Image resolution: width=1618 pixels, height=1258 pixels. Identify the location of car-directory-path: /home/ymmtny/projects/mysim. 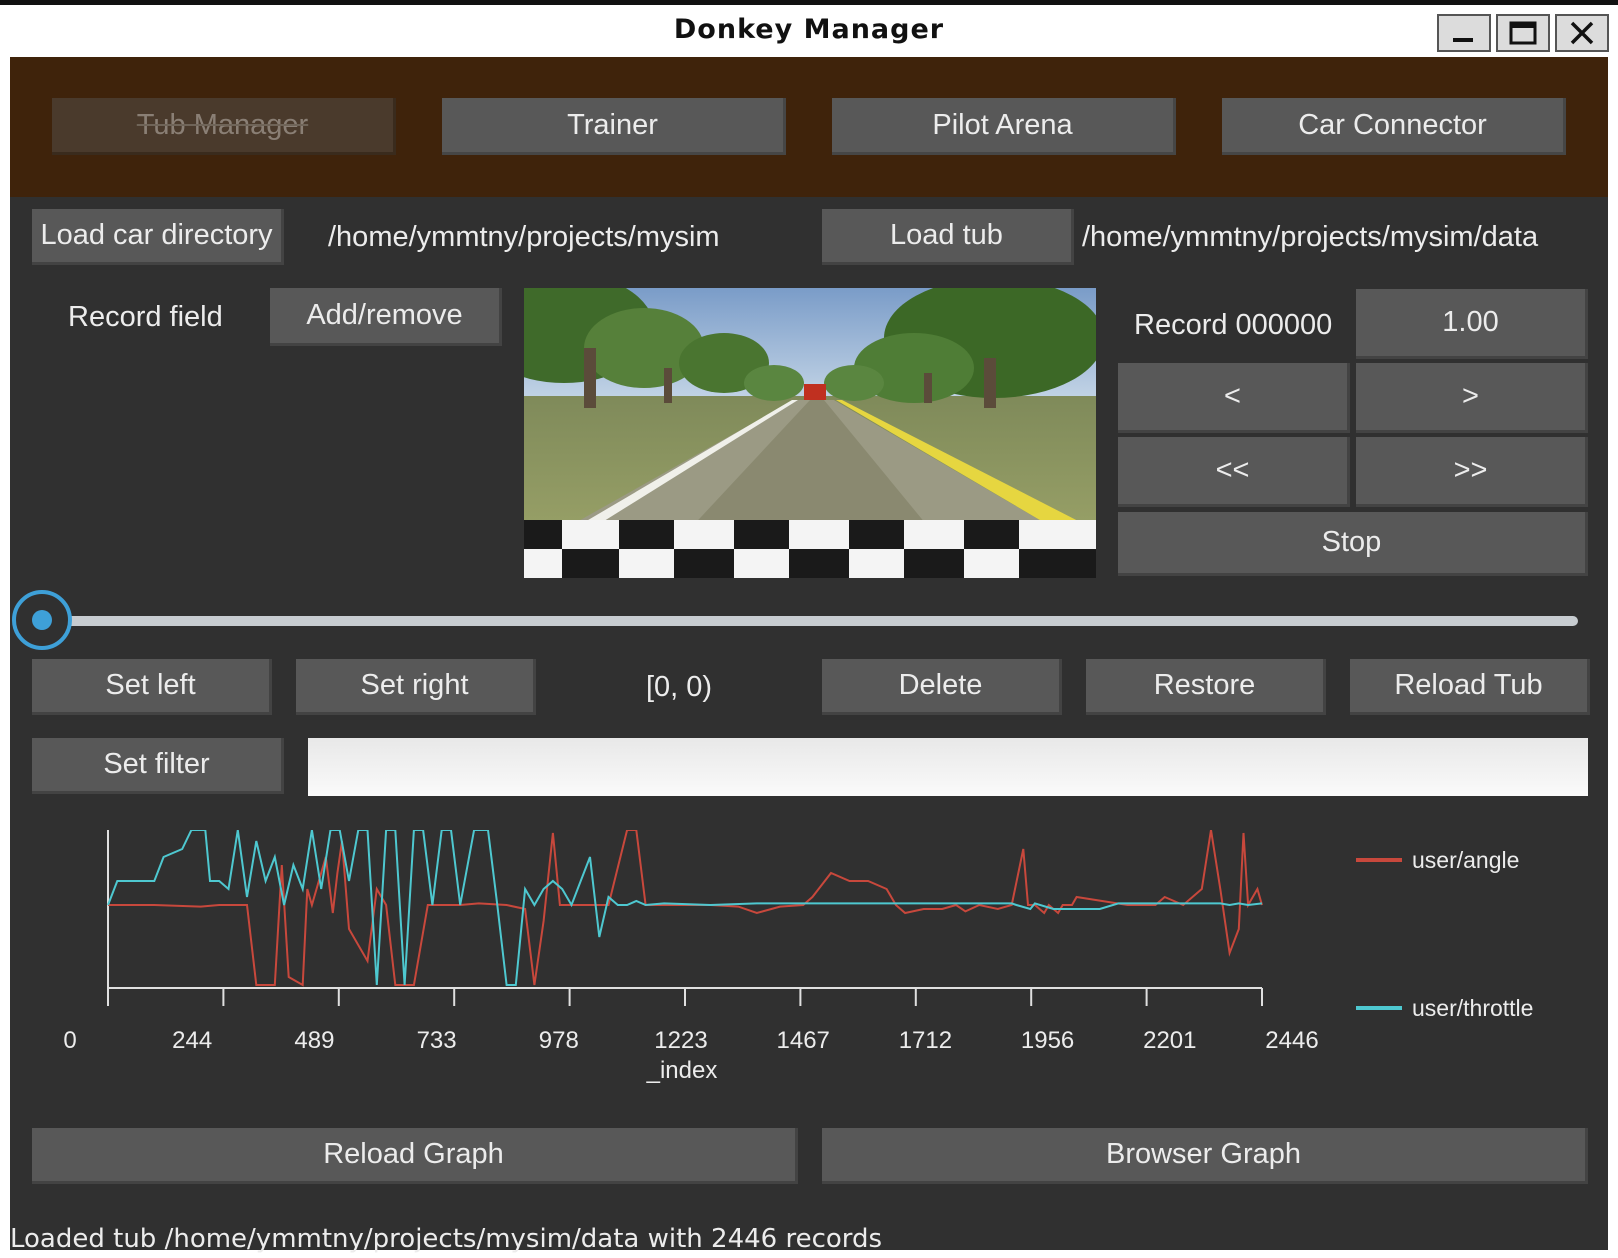
(524, 237).